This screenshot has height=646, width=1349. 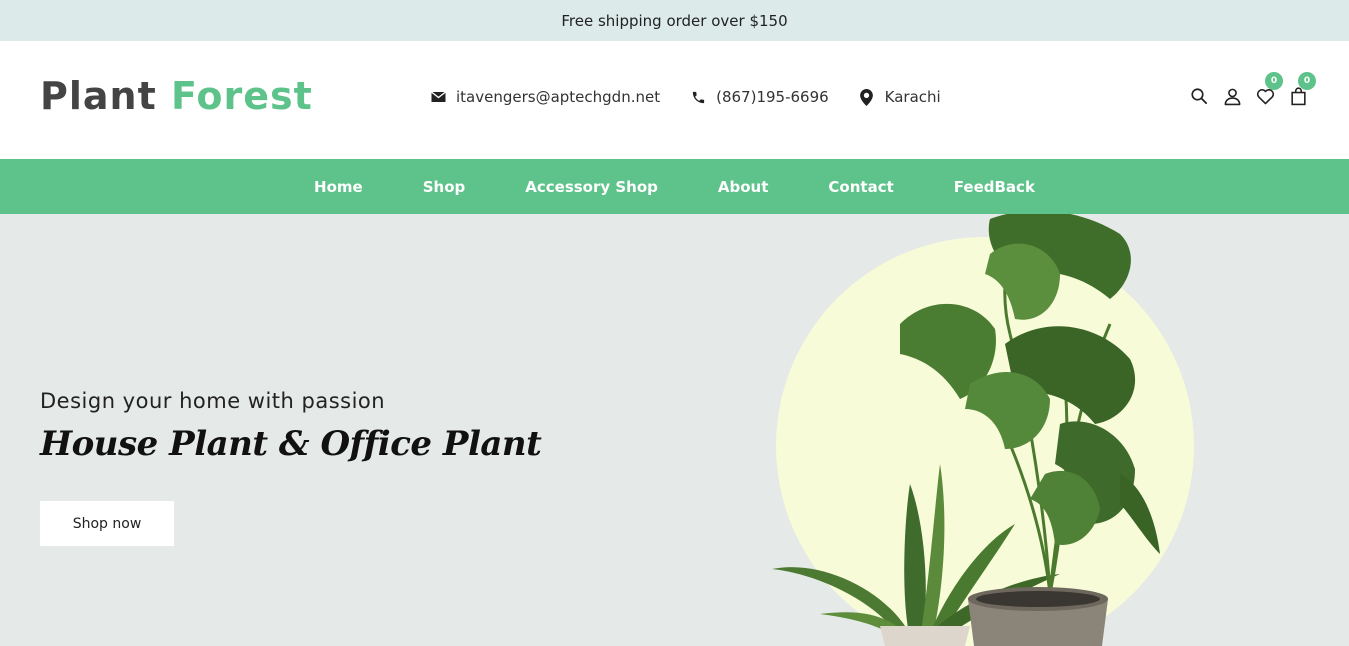 I want to click on contact-location-text: Karachi, so click(x=912, y=97).